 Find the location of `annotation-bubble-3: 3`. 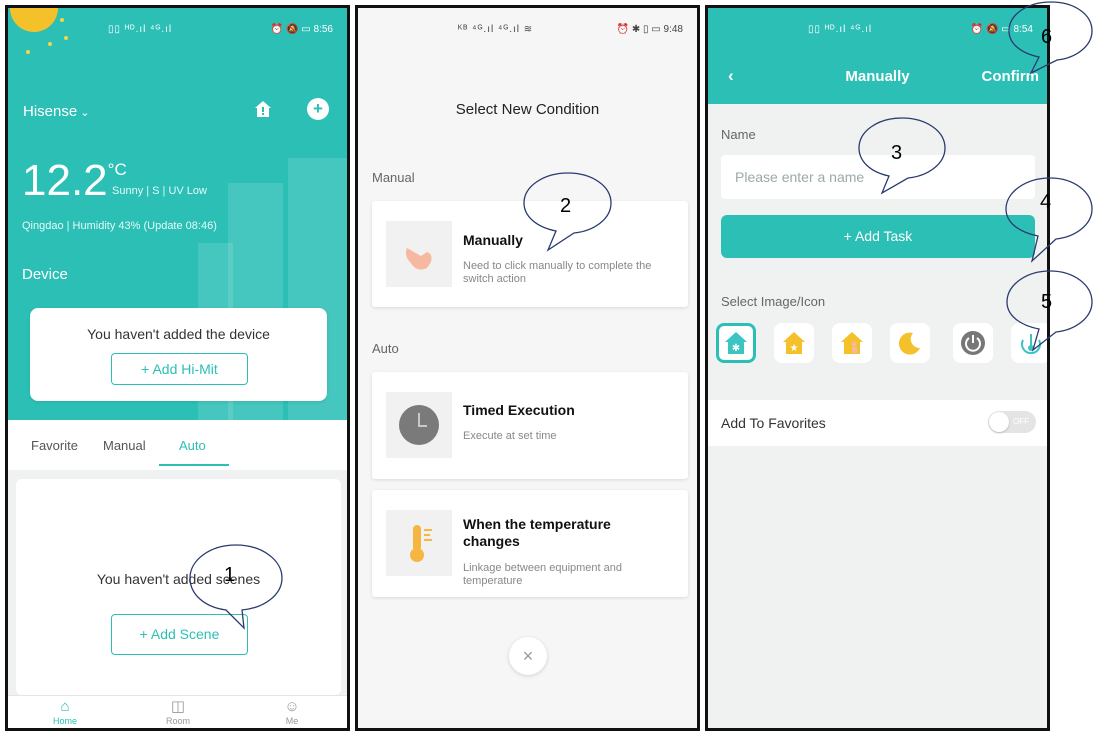

annotation-bubble-3: 3 is located at coordinates (902, 157).